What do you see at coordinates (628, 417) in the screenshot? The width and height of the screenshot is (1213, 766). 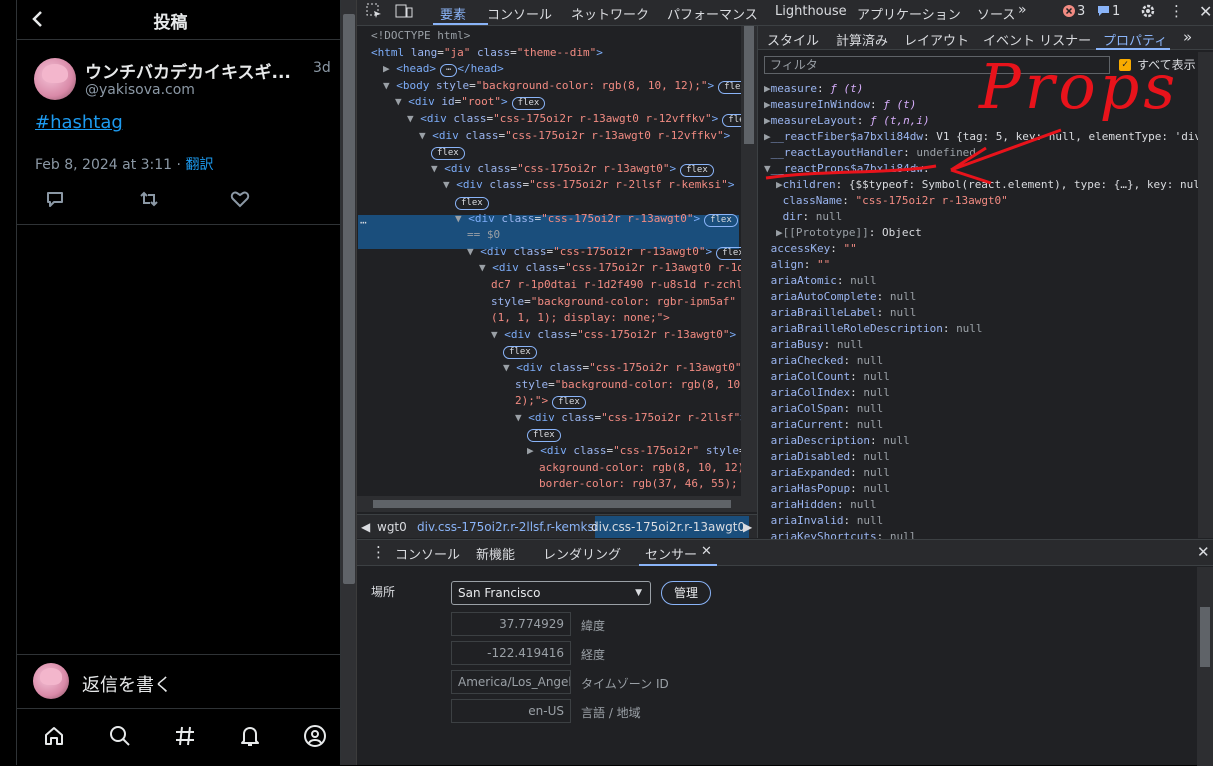 I see `dom-node: ▼ <div class="css-175oi2r r-2llsf">` at bounding box center [628, 417].